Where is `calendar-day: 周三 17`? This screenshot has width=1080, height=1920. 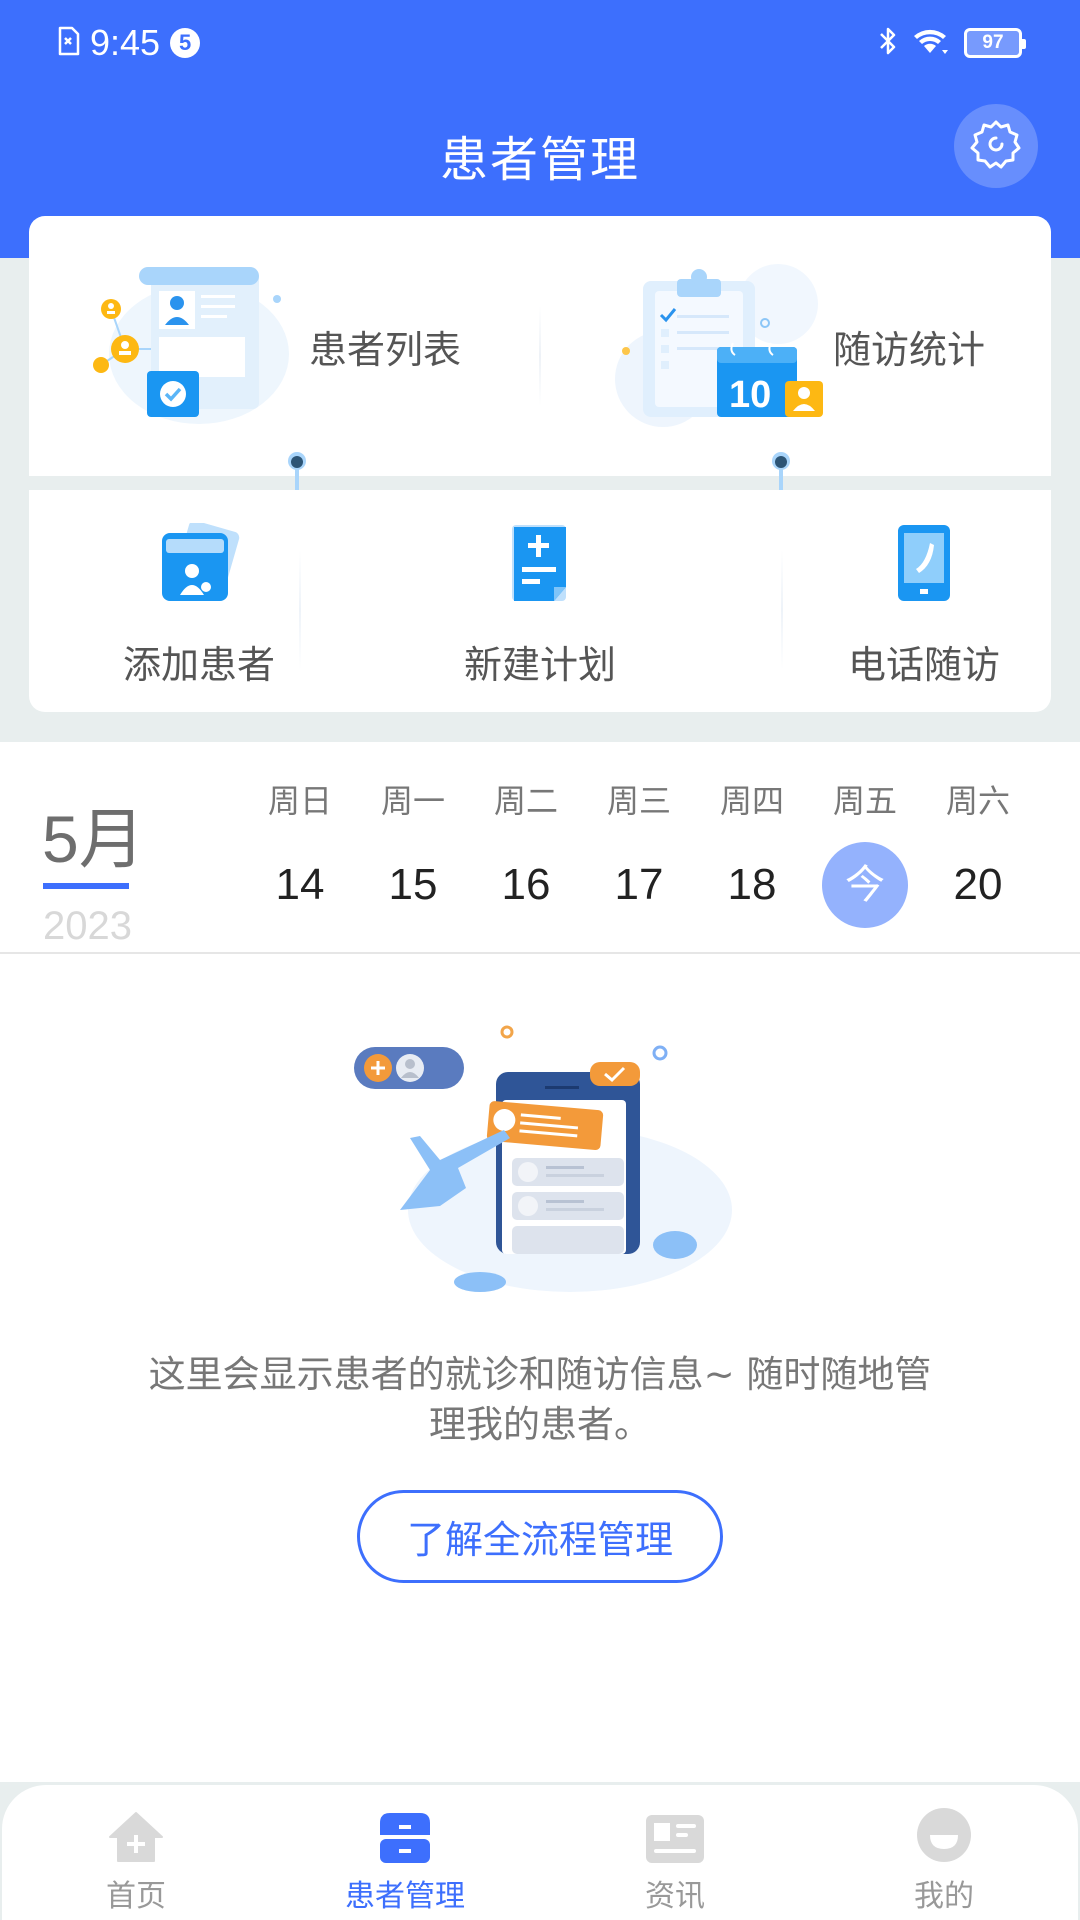 calendar-day: 周三 17 is located at coordinates (639, 852).